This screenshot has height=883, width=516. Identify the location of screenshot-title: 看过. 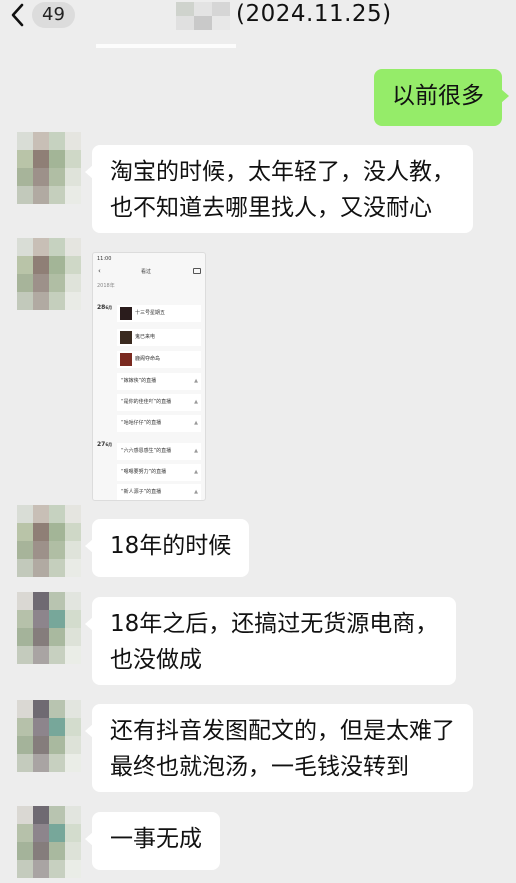
(146, 272).